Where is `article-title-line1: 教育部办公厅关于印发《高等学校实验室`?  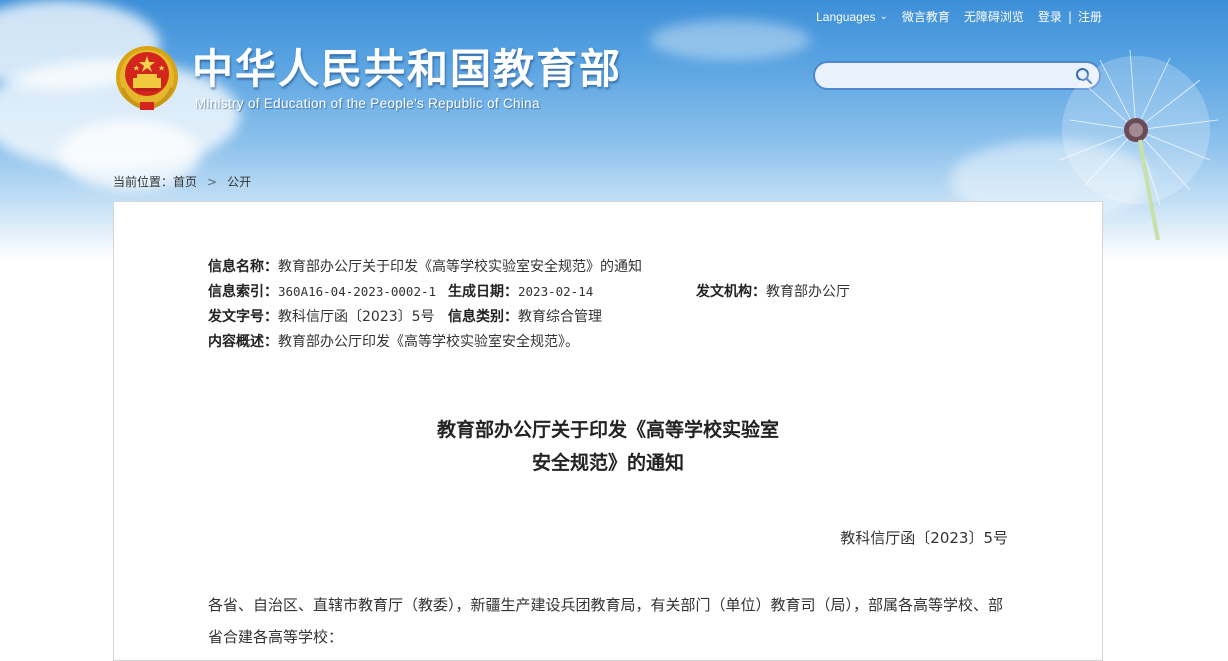 article-title-line1: 教育部办公厅关于印发《高等学校实验室 is located at coordinates (607, 430).